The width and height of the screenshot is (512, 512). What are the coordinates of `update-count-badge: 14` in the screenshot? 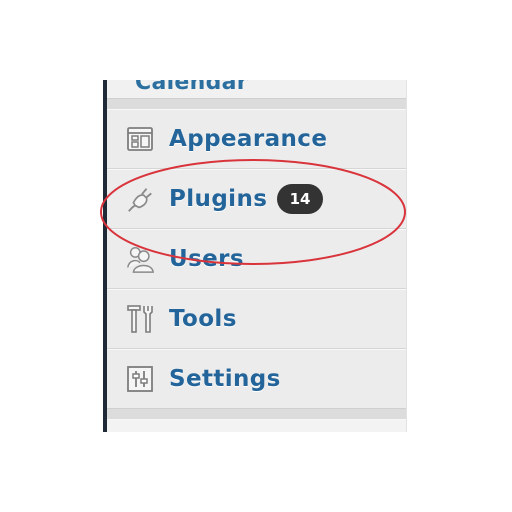 It's located at (300, 199).